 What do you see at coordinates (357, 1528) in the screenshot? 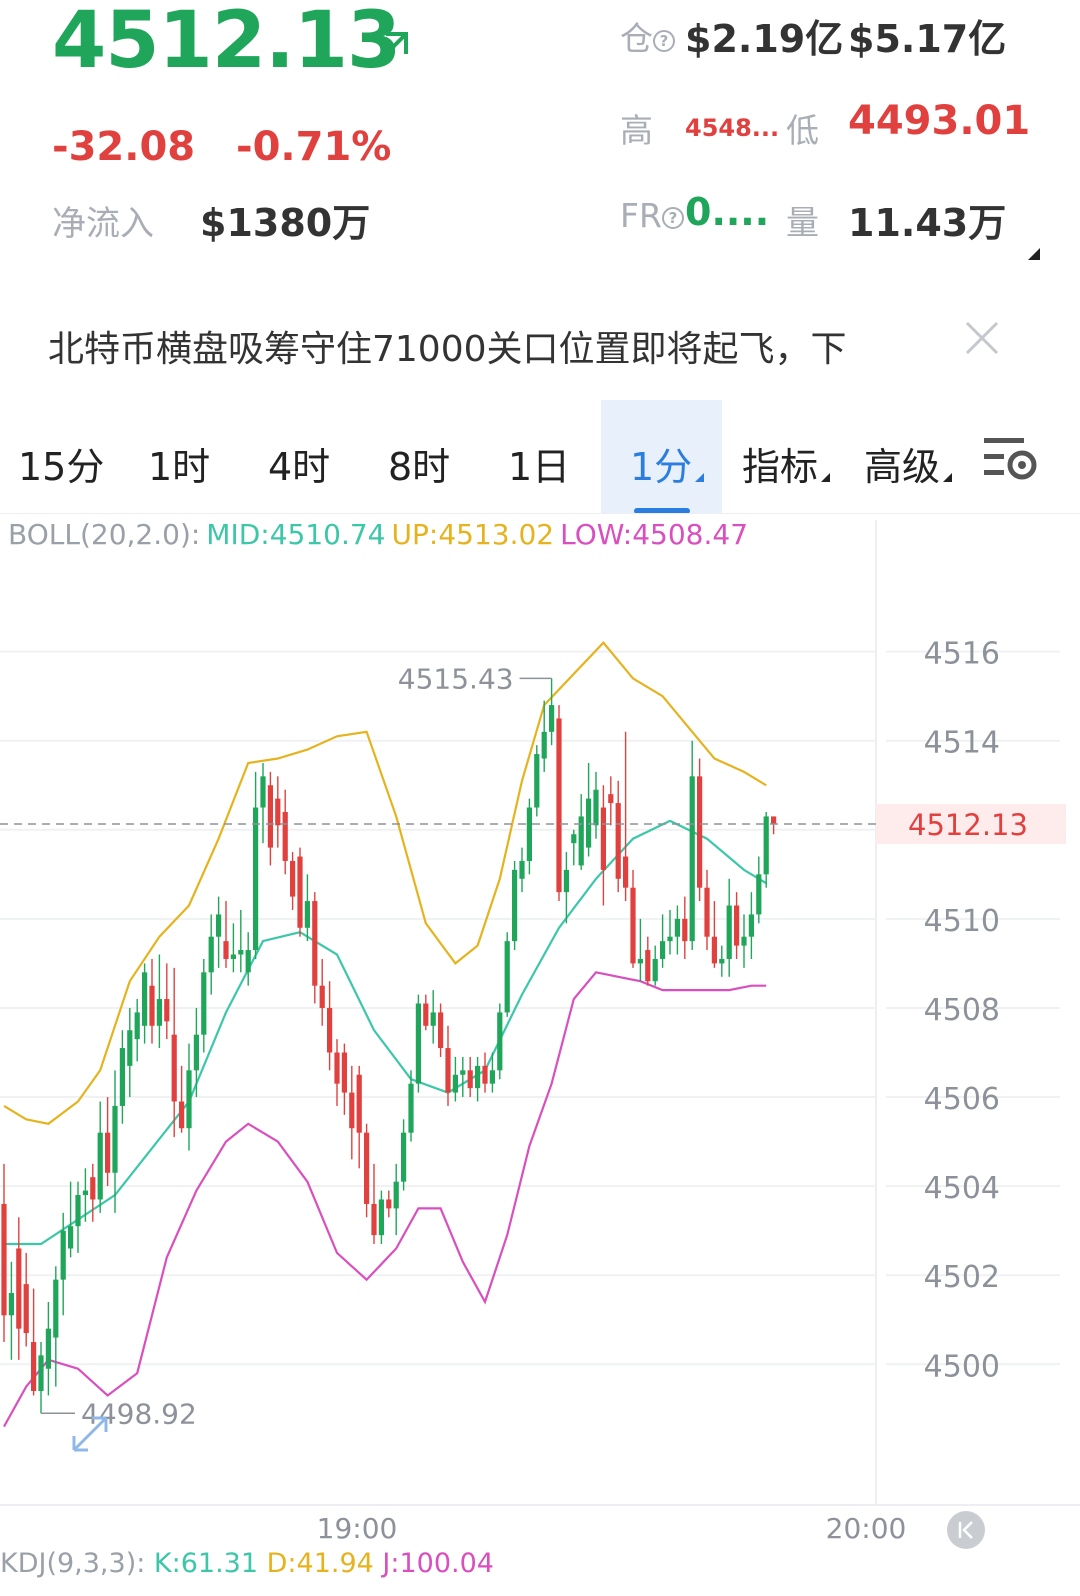
I see `x-tick-label: 19:00` at bounding box center [357, 1528].